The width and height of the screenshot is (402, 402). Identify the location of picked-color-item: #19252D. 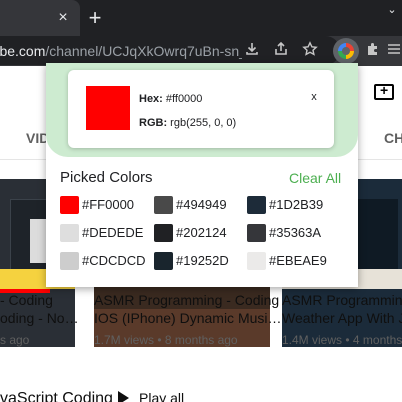
(201, 261).